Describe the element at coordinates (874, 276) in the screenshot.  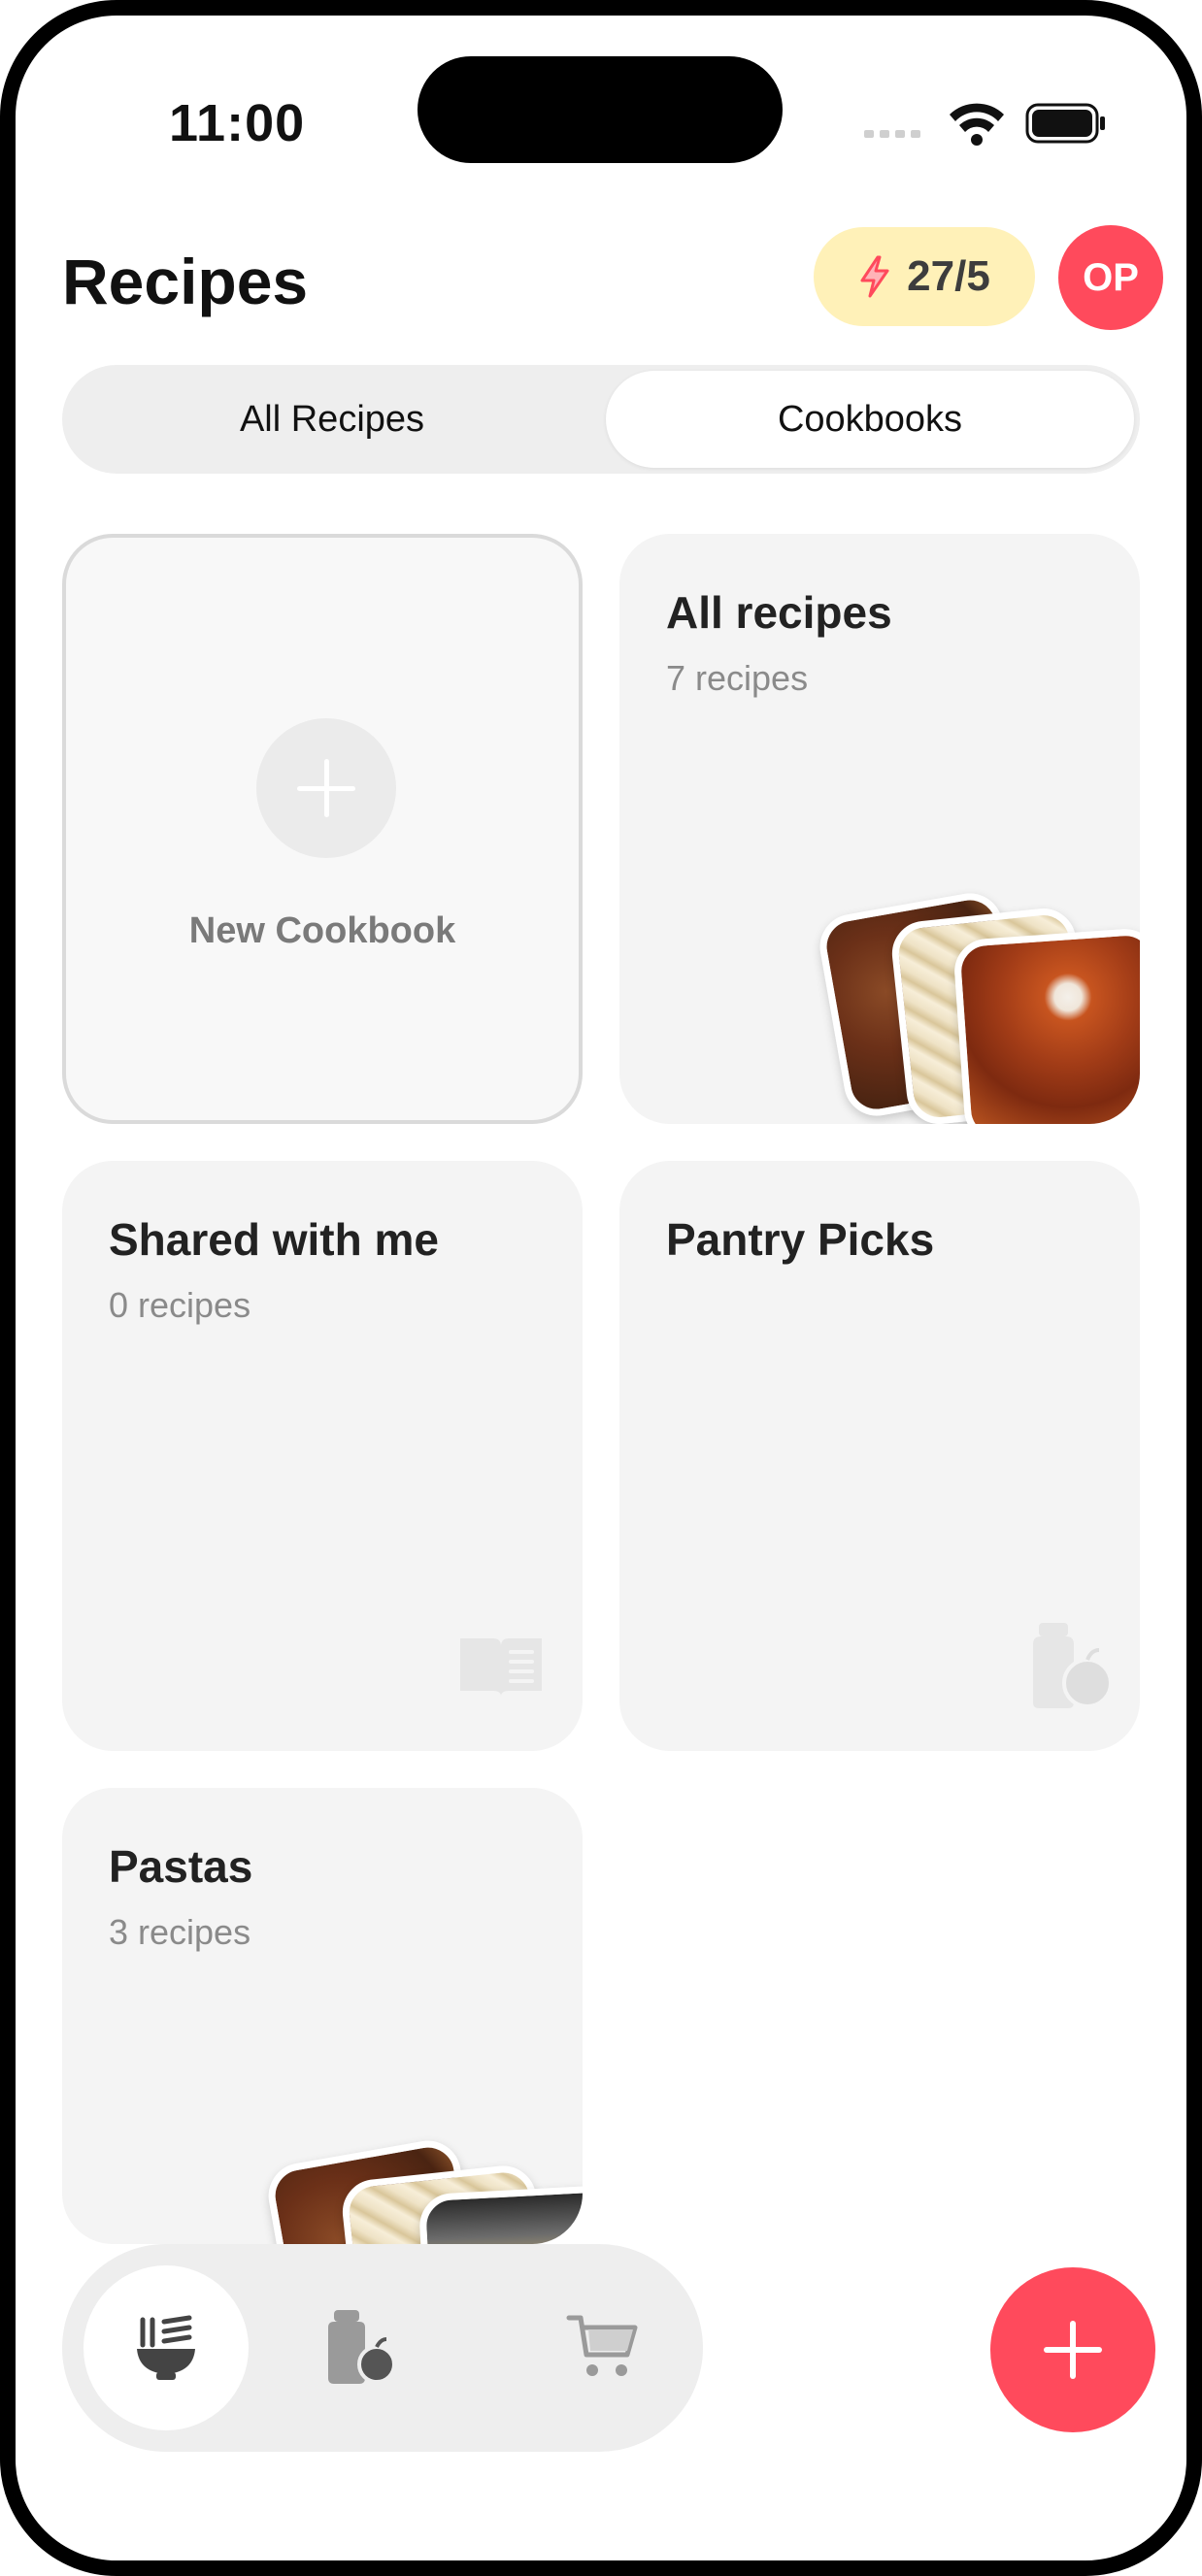
I see `lightning-icon` at that location.